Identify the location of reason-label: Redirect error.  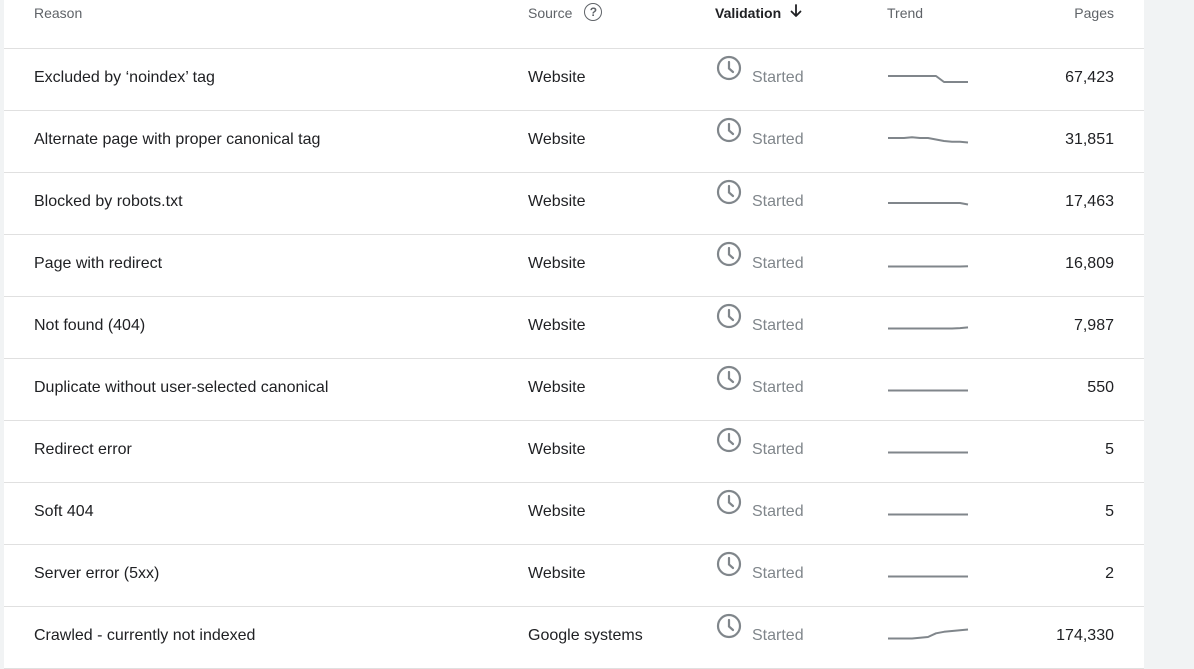
(83, 449).